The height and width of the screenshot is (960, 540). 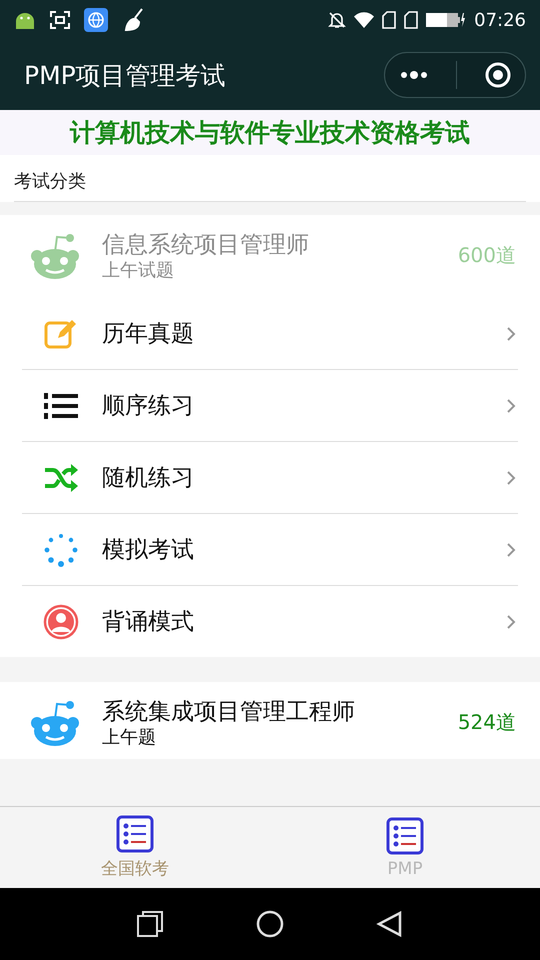 What do you see at coordinates (413, 75) in the screenshot?
I see `more-icon` at bounding box center [413, 75].